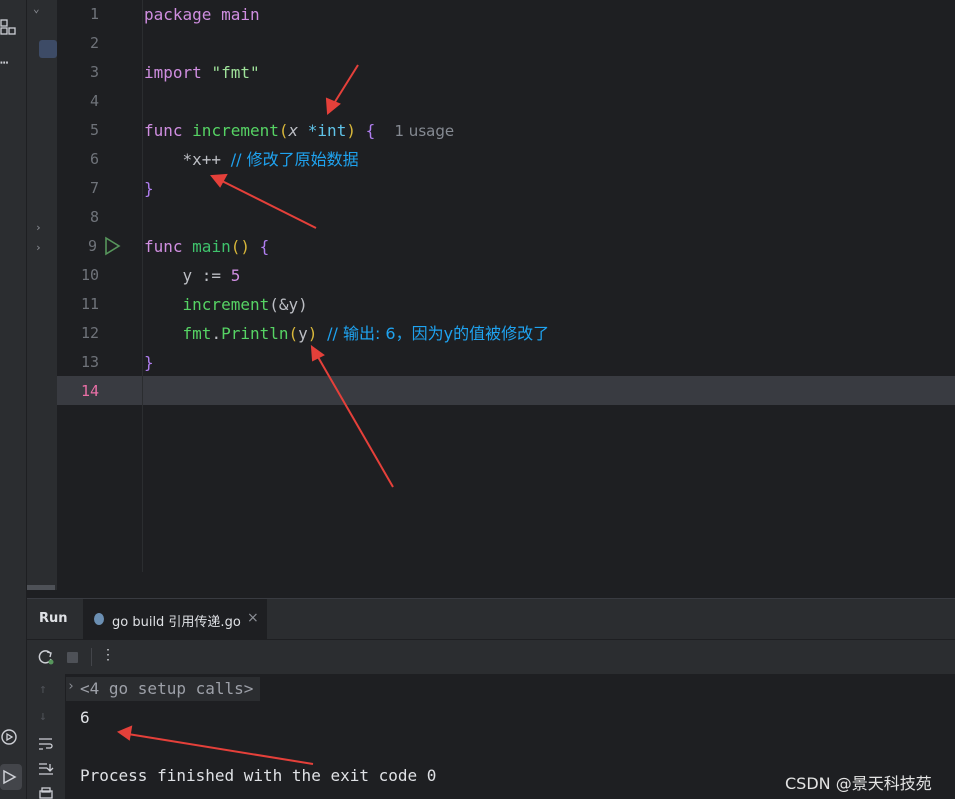 The height and width of the screenshot is (799, 955). Describe the element at coordinates (269, 204) in the screenshot. I see `arrow-to-deref` at that location.